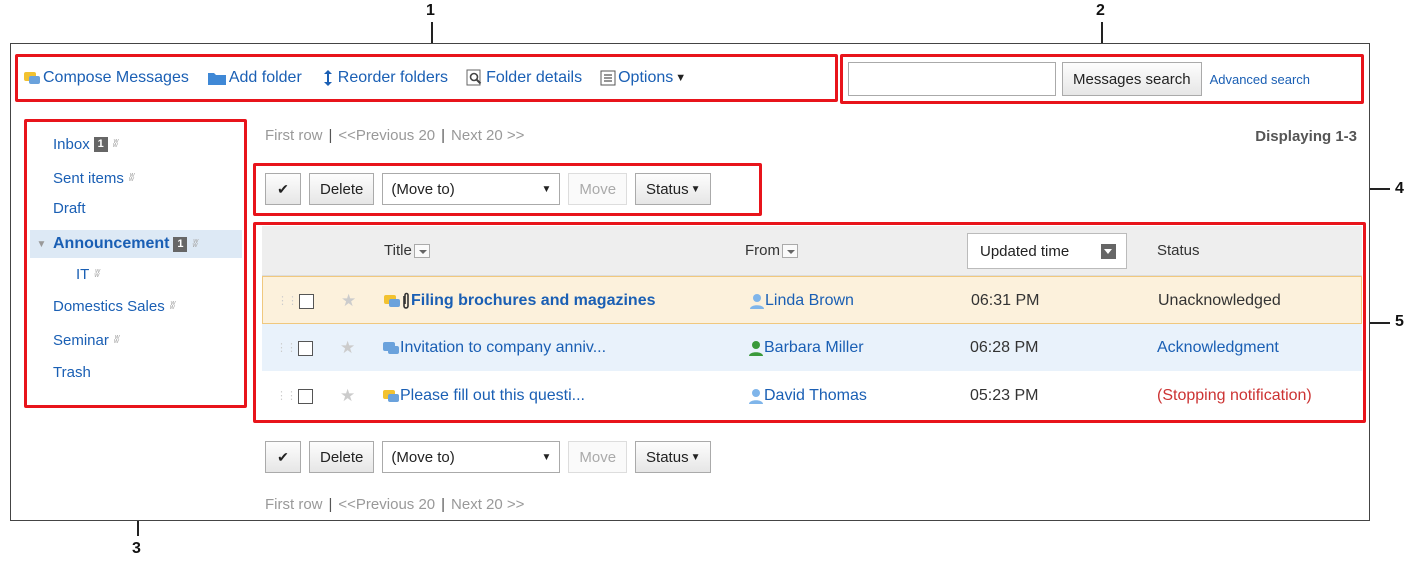  I want to click on folder-domestics-sales: Domestics Sales ʬ, so click(136, 306).